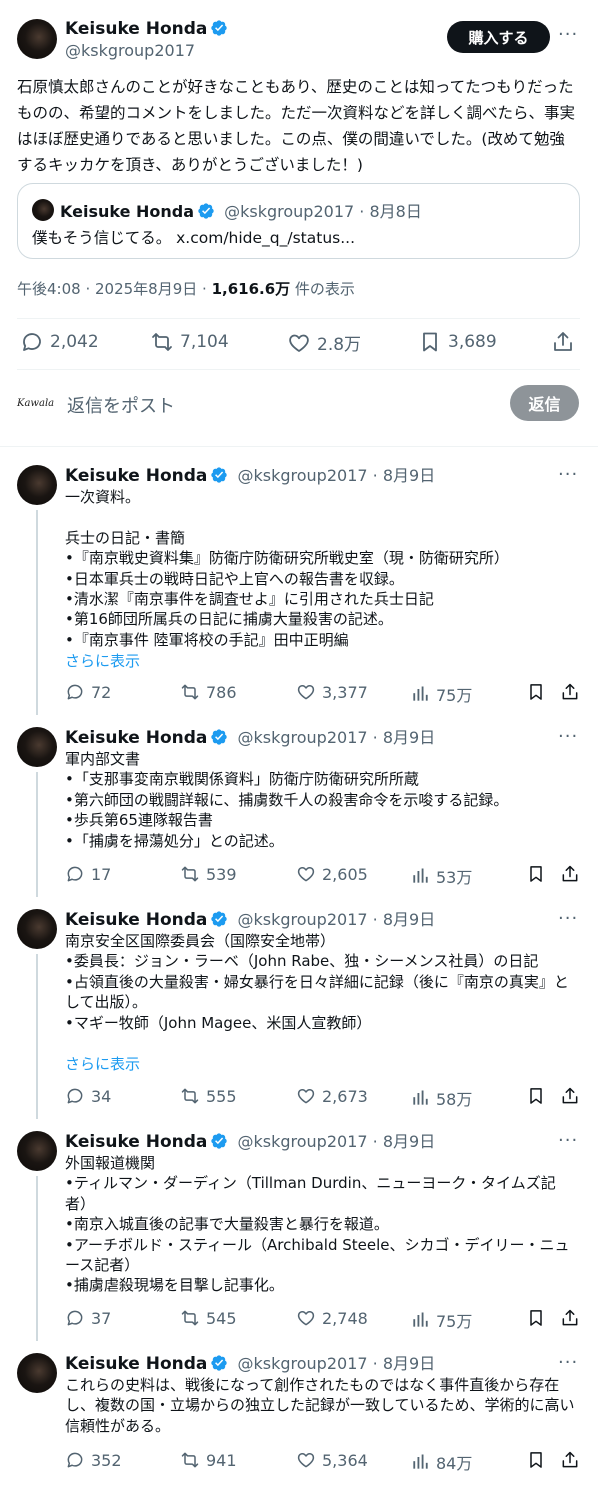 This screenshot has height=1488, width=598. Describe the element at coordinates (88, 692) in the screenshot. I see `reply-button: 72` at that location.